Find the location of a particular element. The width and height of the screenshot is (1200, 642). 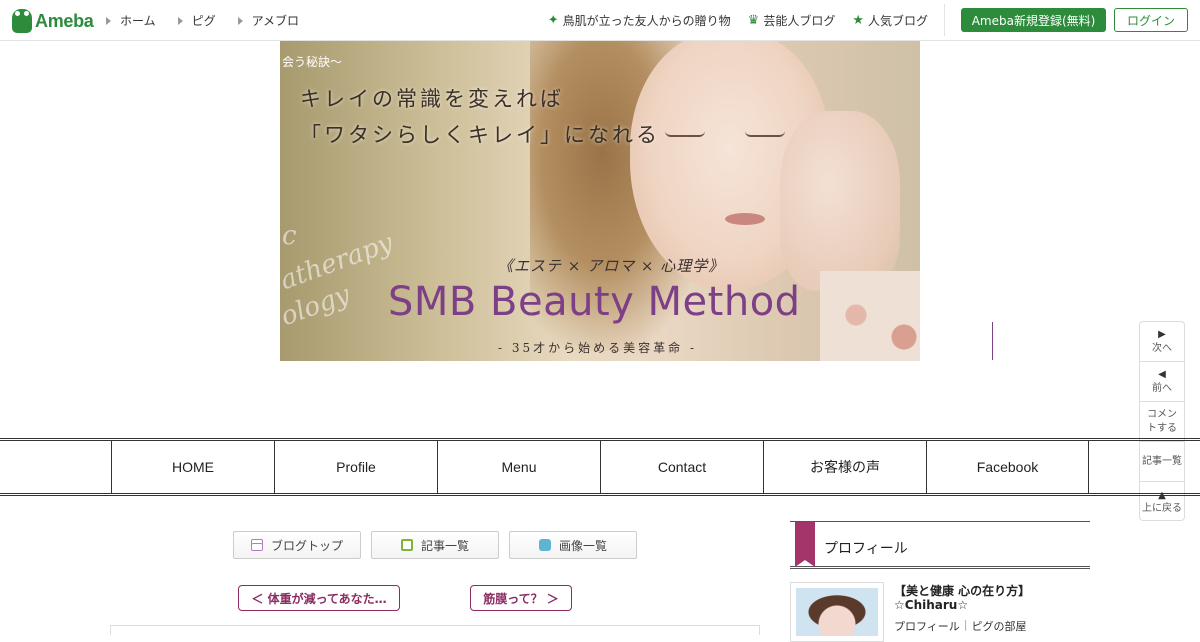

header-nav-right: ✦ 鳥肌が立った友人からの贈り物 ♛ 芸能人ブログ ★ 人気ブログ is located at coordinates (729, 20).